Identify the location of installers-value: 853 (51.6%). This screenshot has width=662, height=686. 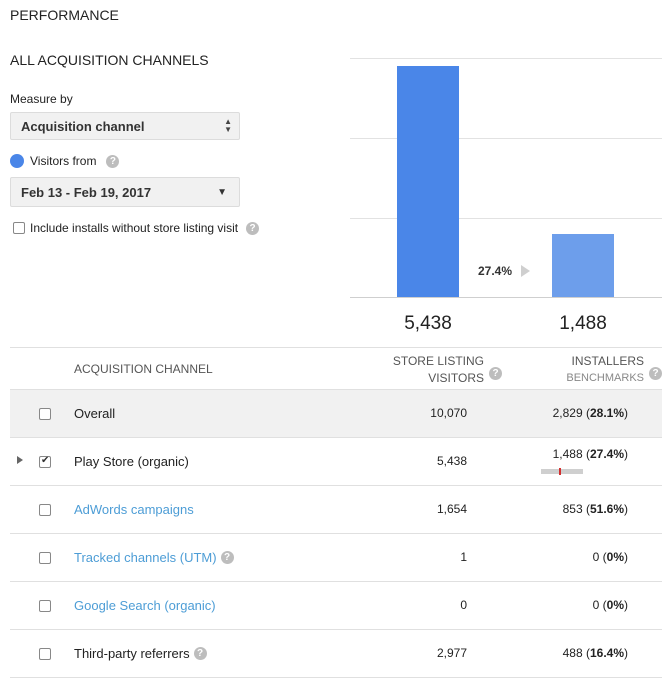
(595, 509).